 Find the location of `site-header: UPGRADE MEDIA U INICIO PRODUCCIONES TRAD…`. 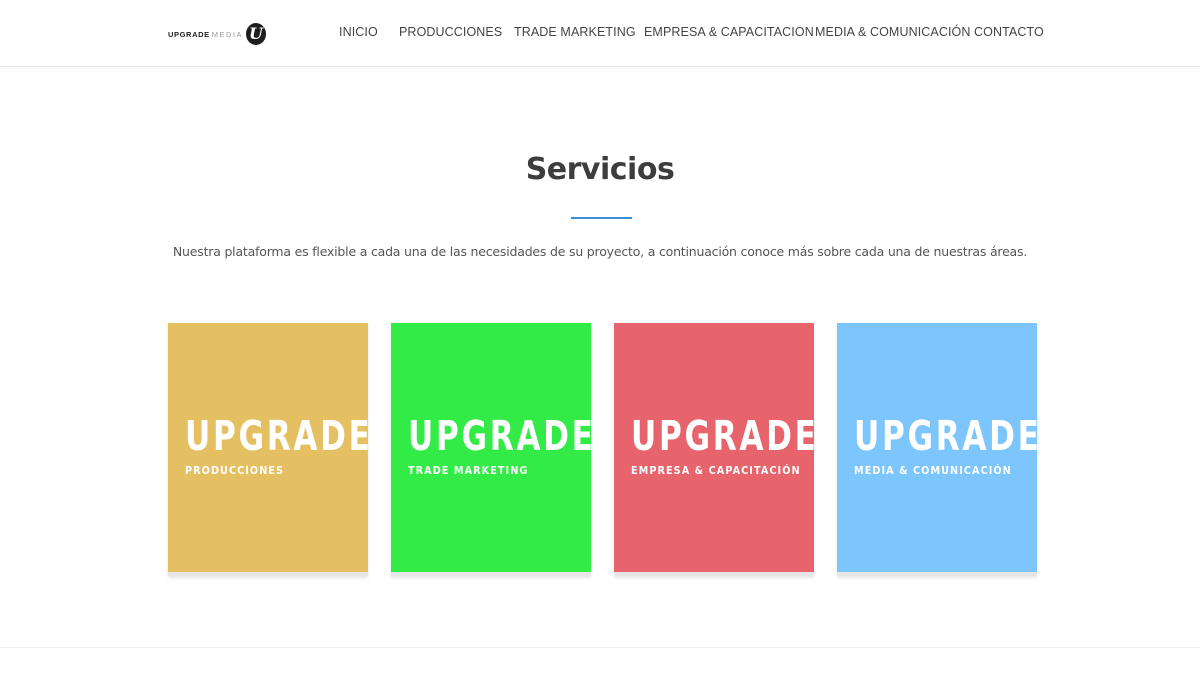

site-header: UPGRADE MEDIA U INICIO PRODUCCIONES TRAD… is located at coordinates (600, 33).